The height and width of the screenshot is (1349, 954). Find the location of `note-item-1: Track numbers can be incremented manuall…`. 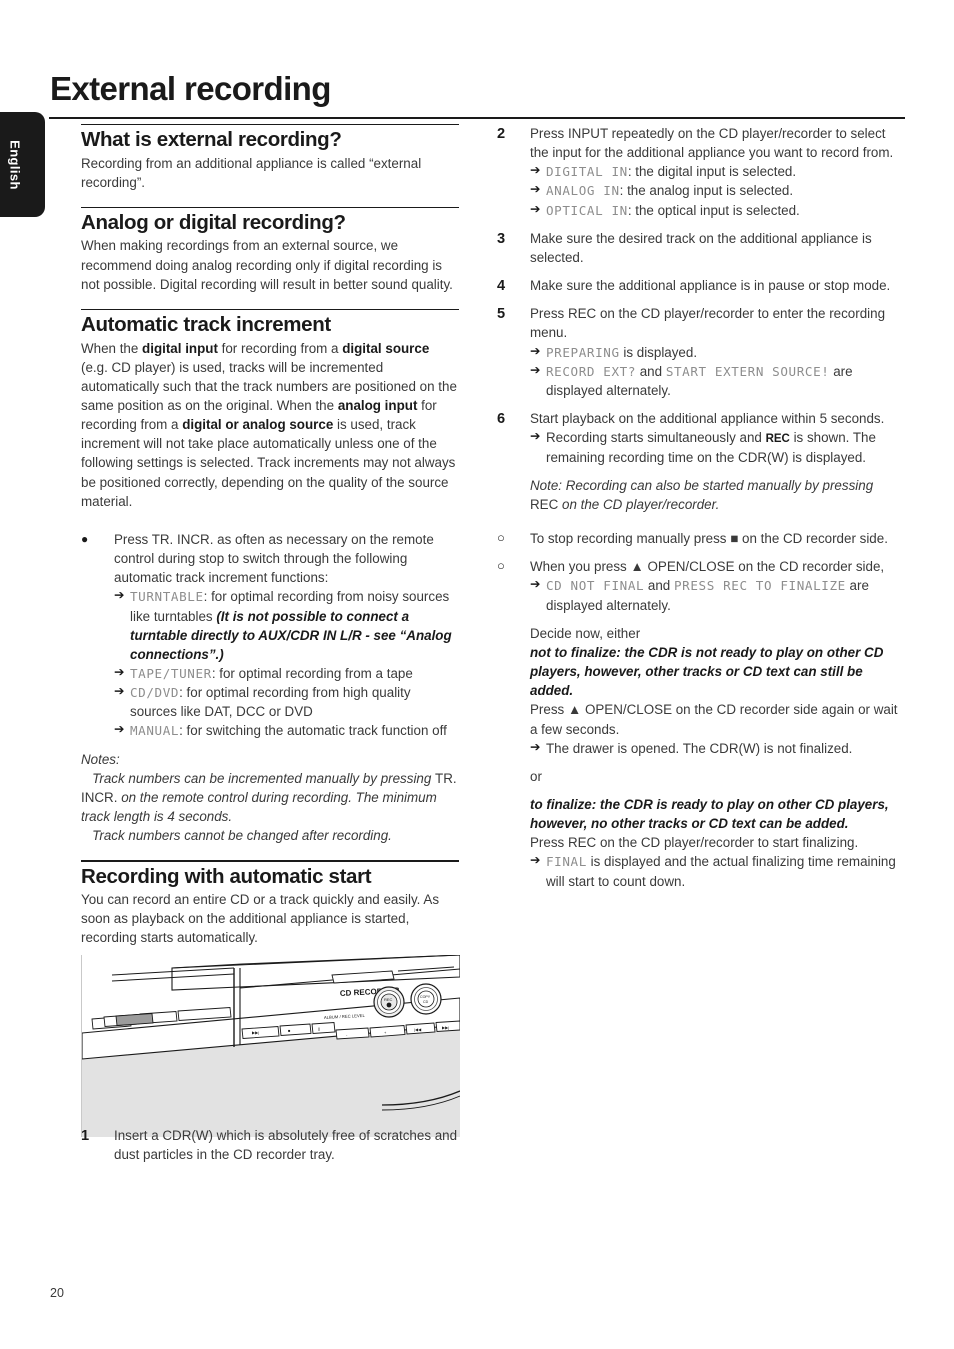

note-item-1: Track numbers can be incremented manuall… is located at coordinates (269, 797).